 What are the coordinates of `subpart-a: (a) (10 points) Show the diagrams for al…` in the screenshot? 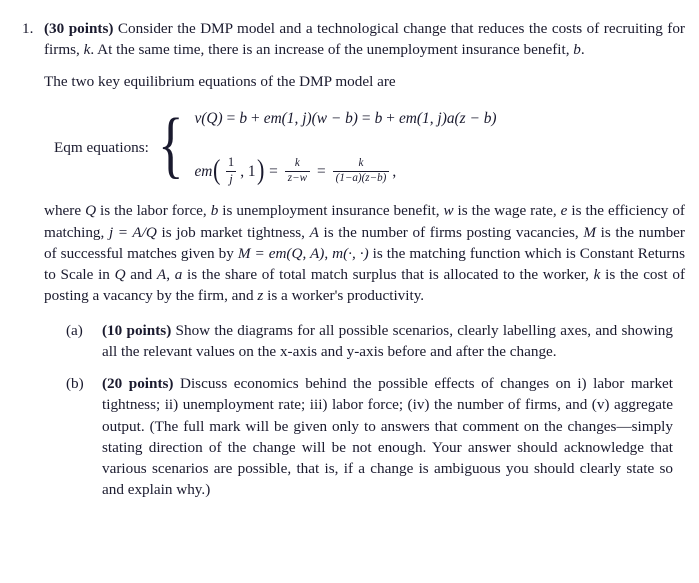 It's located at (375, 341).